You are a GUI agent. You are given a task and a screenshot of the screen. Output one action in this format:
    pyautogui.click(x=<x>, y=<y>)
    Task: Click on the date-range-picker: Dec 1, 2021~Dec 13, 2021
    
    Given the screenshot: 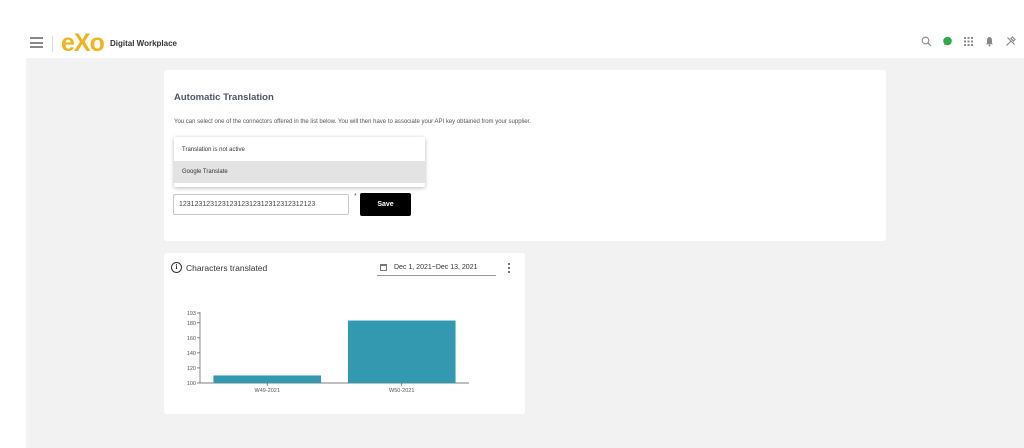 What is the action you would take?
    pyautogui.click(x=436, y=269)
    